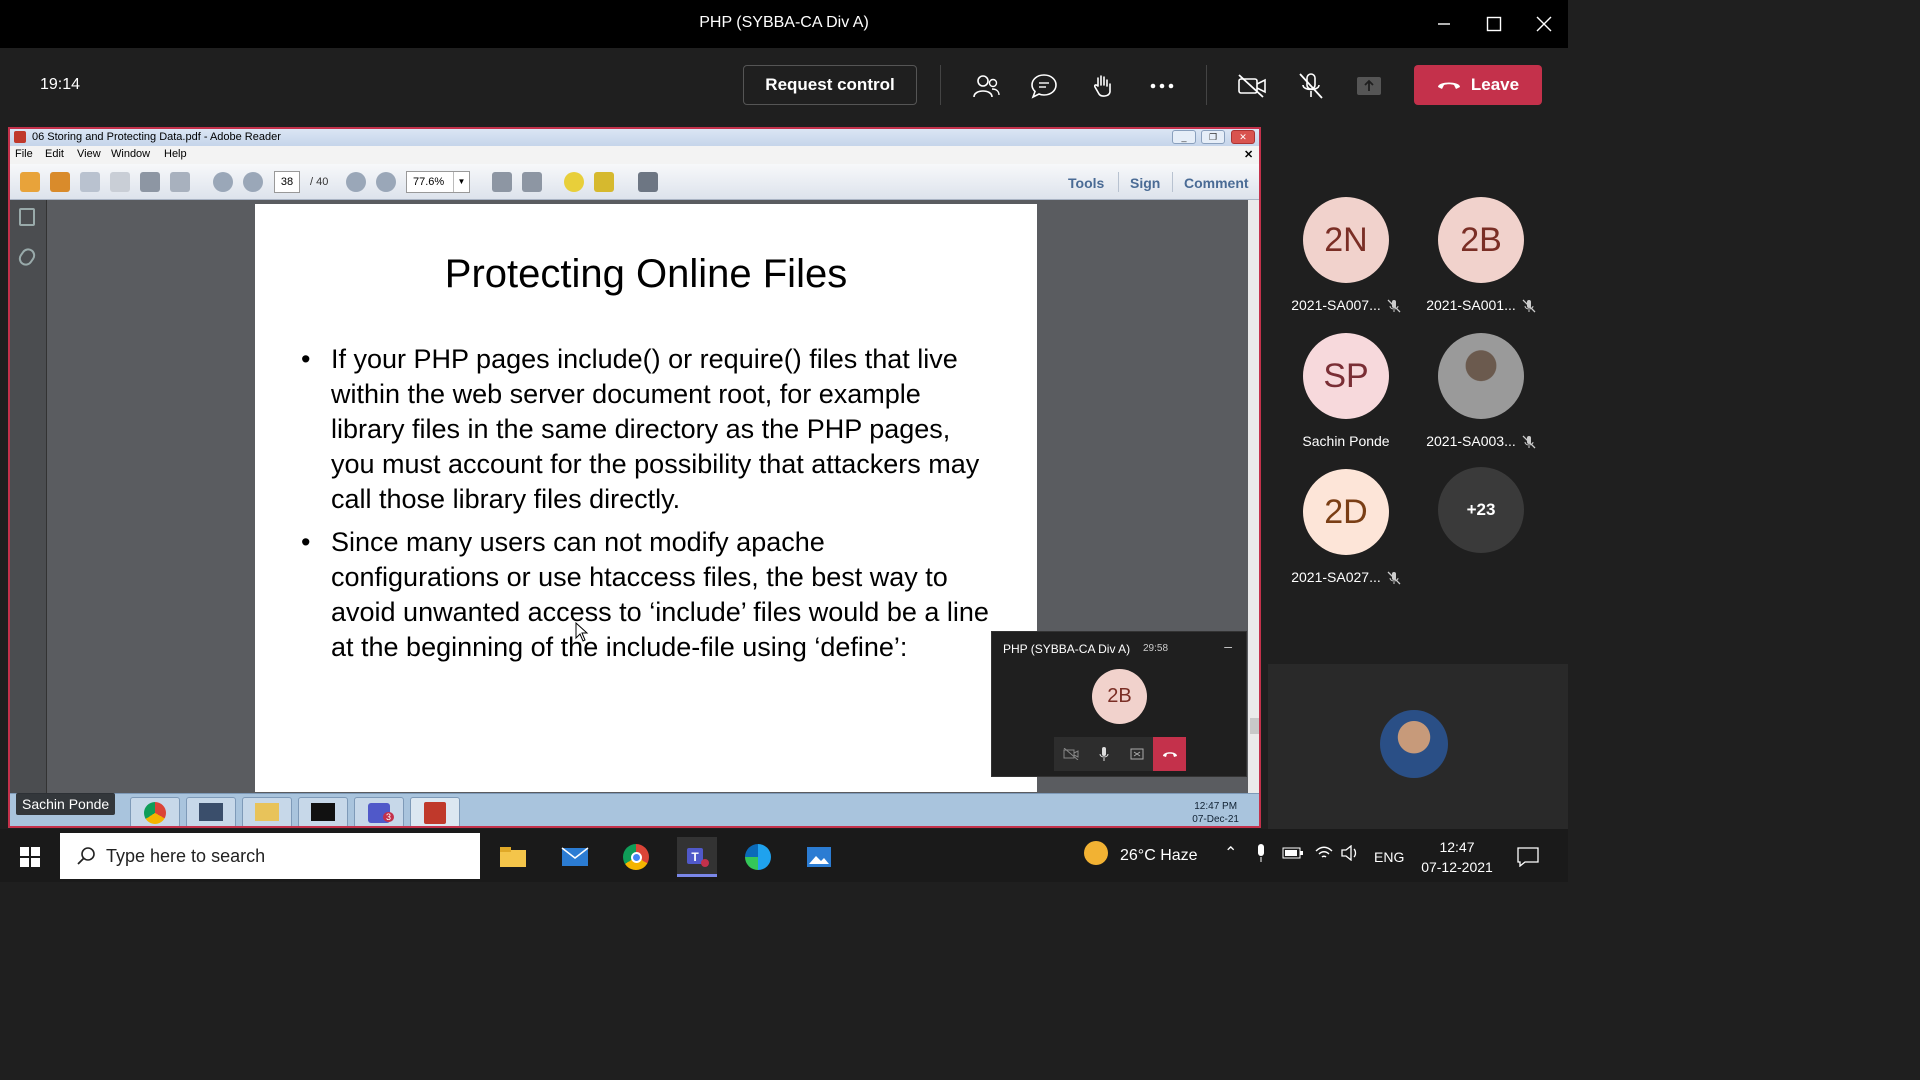 The image size is (1920, 1080). I want to click on request-control-button: Request control, so click(830, 85).